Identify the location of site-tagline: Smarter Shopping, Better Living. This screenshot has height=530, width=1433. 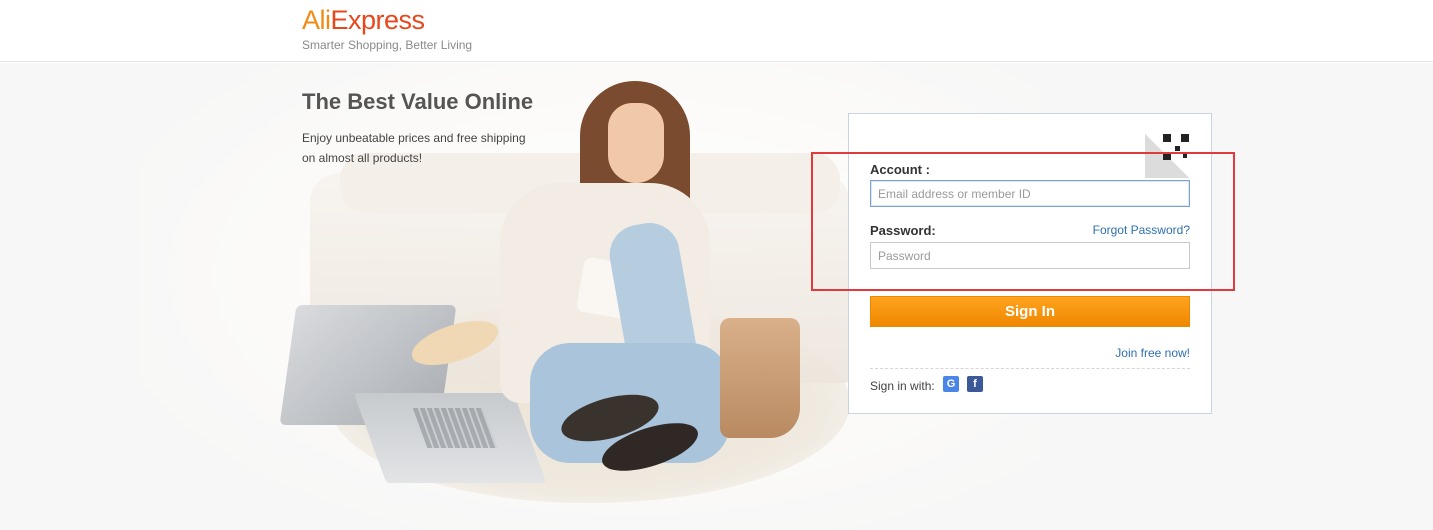
(387, 45).